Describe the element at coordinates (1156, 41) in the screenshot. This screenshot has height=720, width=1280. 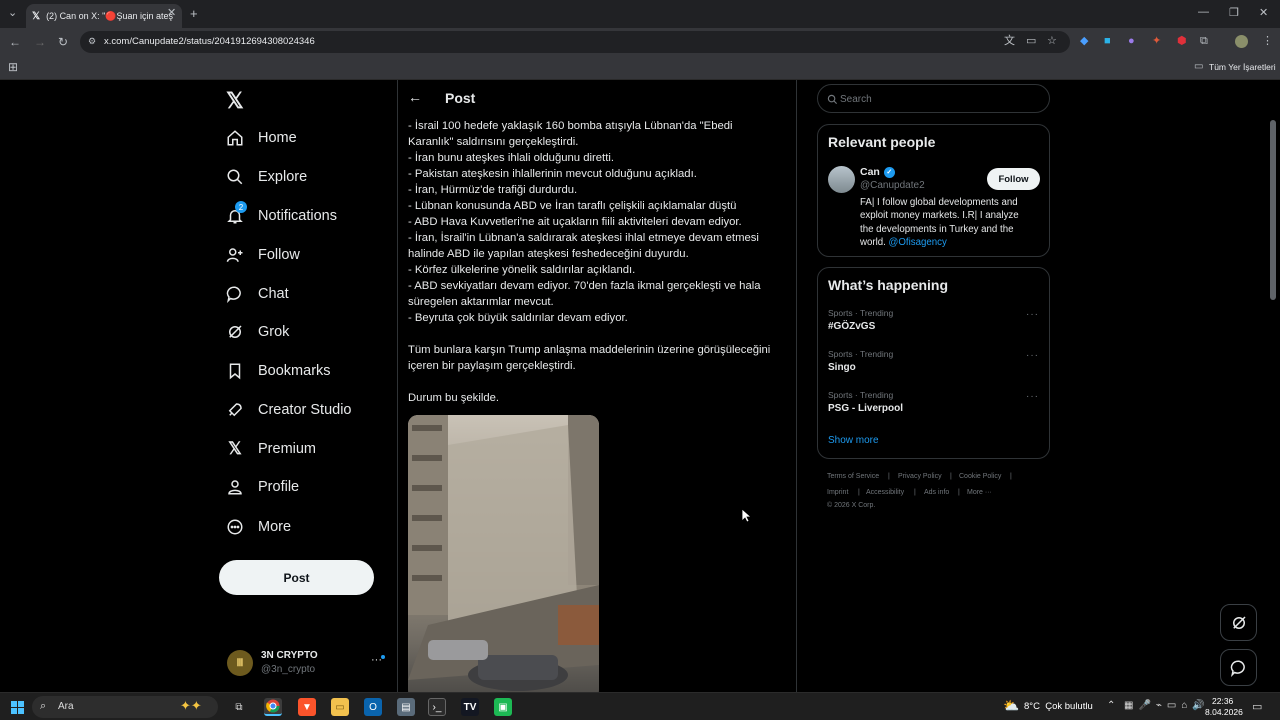
I see `extension-icon-4: ✦` at that location.